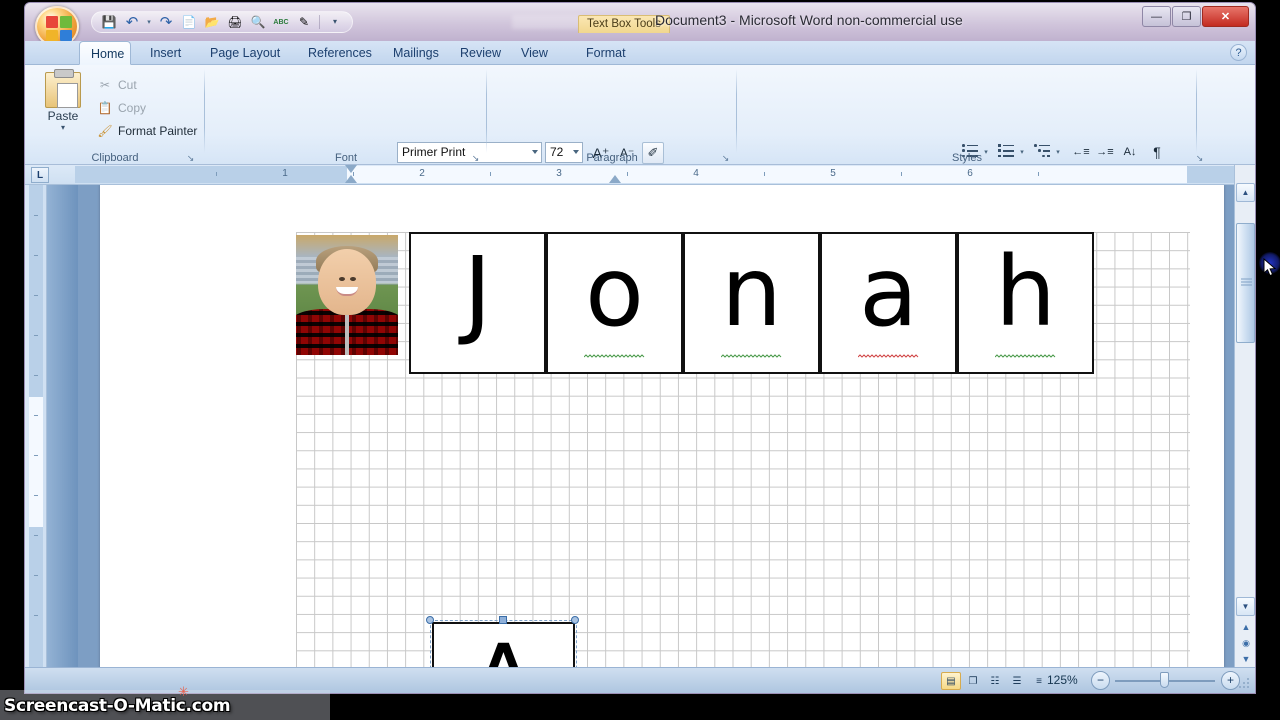 The width and height of the screenshot is (1280, 720). Describe the element at coordinates (1246, 643) in the screenshot. I see `select-browse-object-button: ◉` at that location.